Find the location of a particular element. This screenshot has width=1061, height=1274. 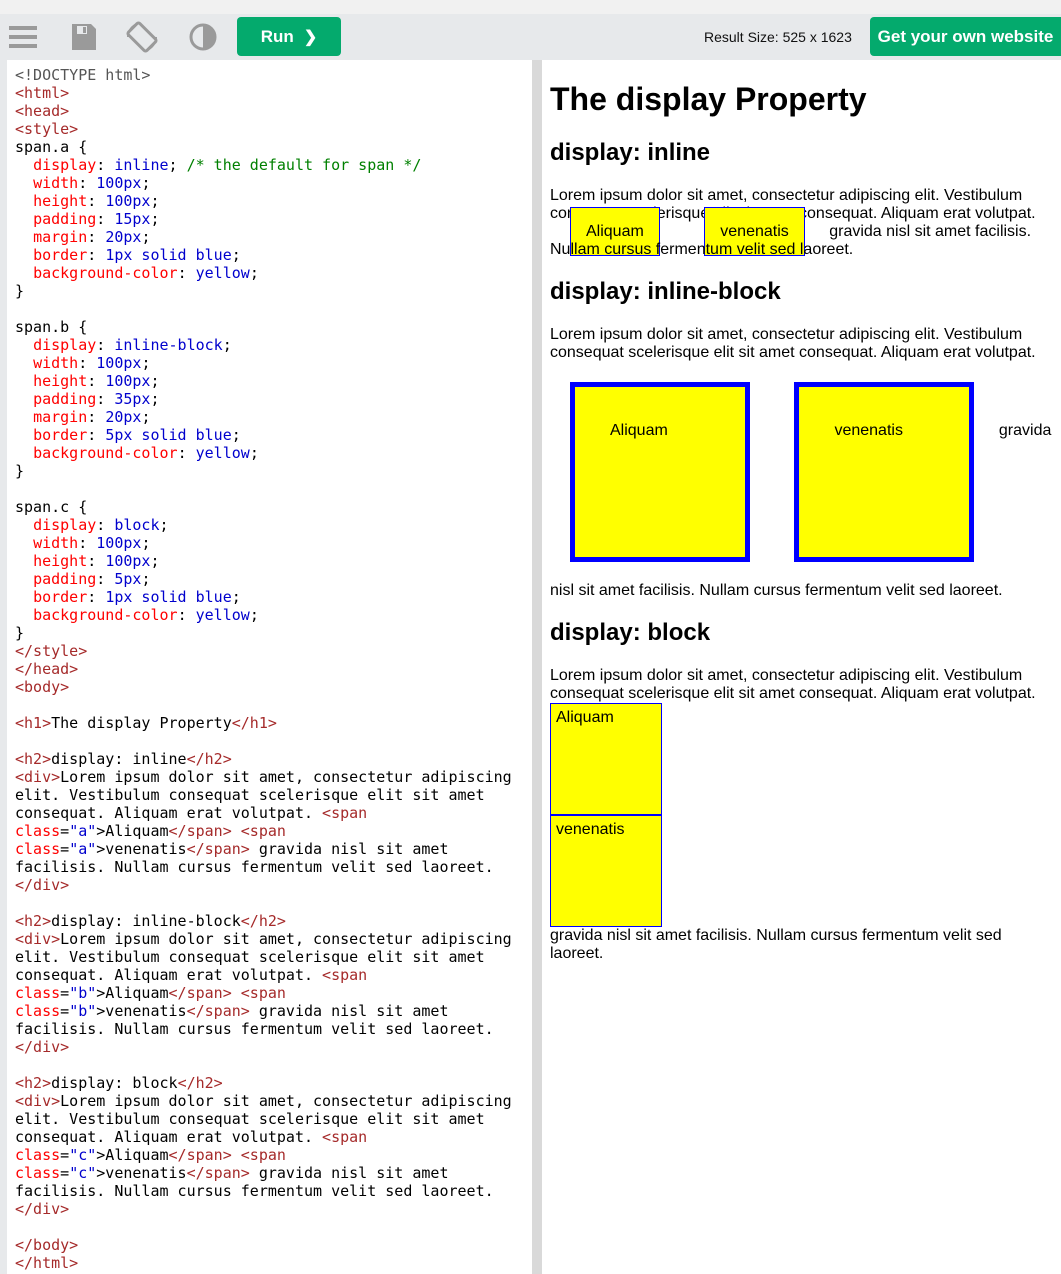

run-label: Run is located at coordinates (277, 36).